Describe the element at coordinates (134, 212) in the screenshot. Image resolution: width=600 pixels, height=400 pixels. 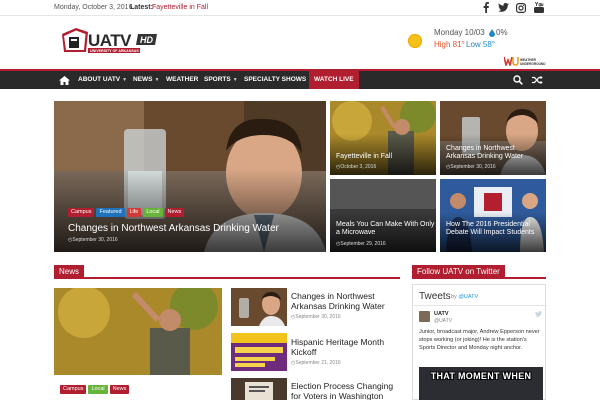
I see `tag-life: Life` at that location.